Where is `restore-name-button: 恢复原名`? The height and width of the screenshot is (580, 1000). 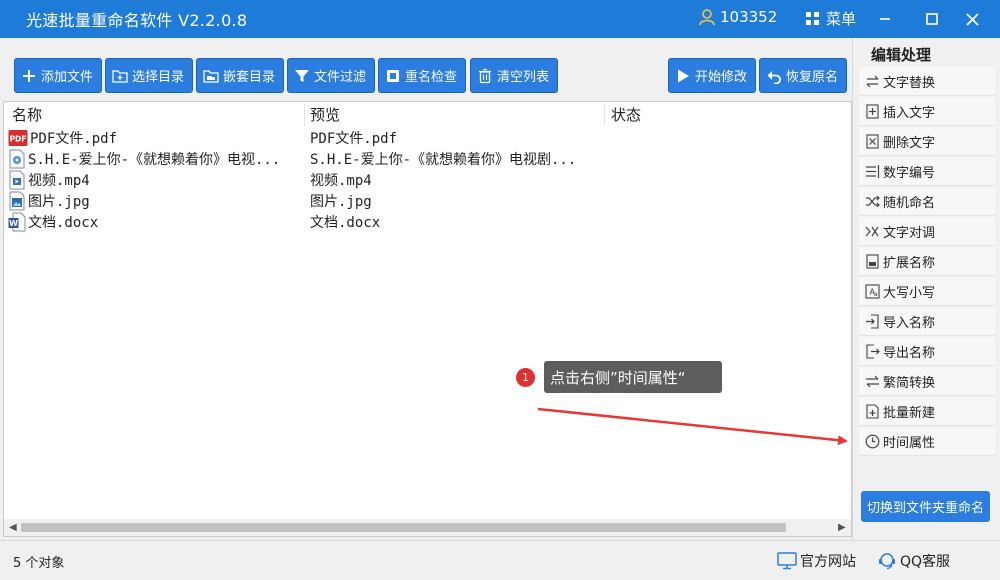 restore-name-button: 恢复原名 is located at coordinates (803, 75).